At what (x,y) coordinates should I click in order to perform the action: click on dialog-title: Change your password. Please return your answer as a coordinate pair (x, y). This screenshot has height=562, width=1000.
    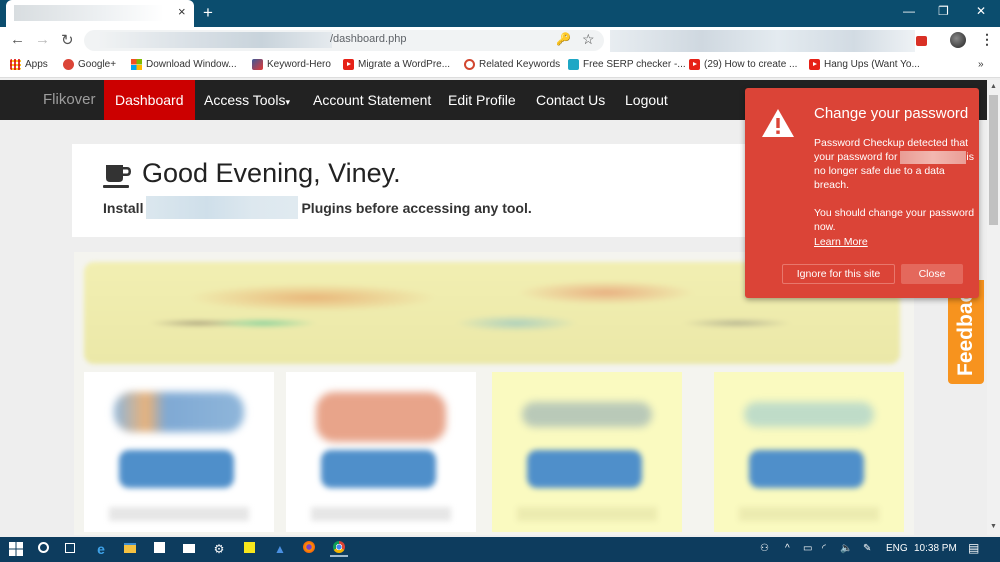
    Looking at the image, I should click on (891, 113).